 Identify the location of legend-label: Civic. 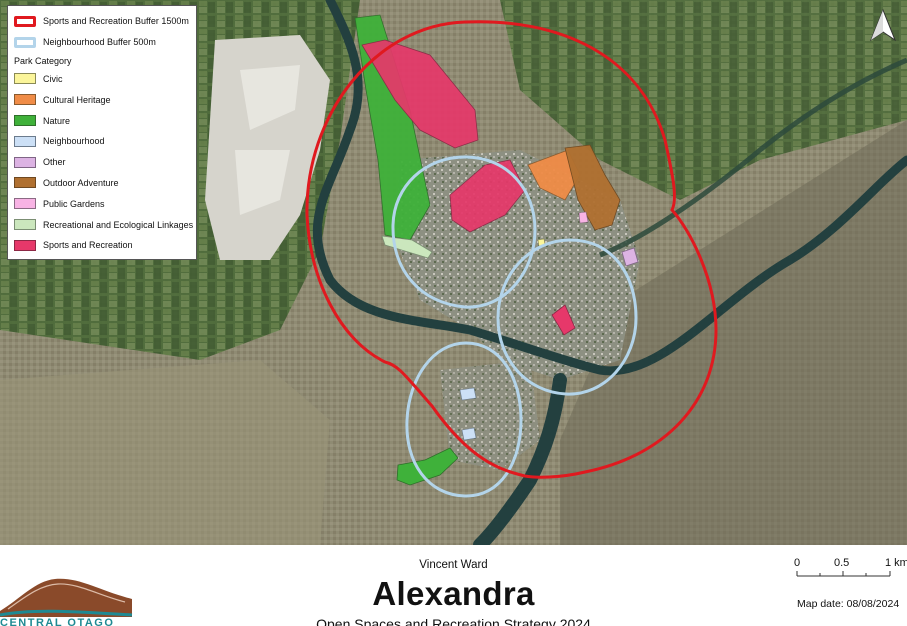
(53, 78).